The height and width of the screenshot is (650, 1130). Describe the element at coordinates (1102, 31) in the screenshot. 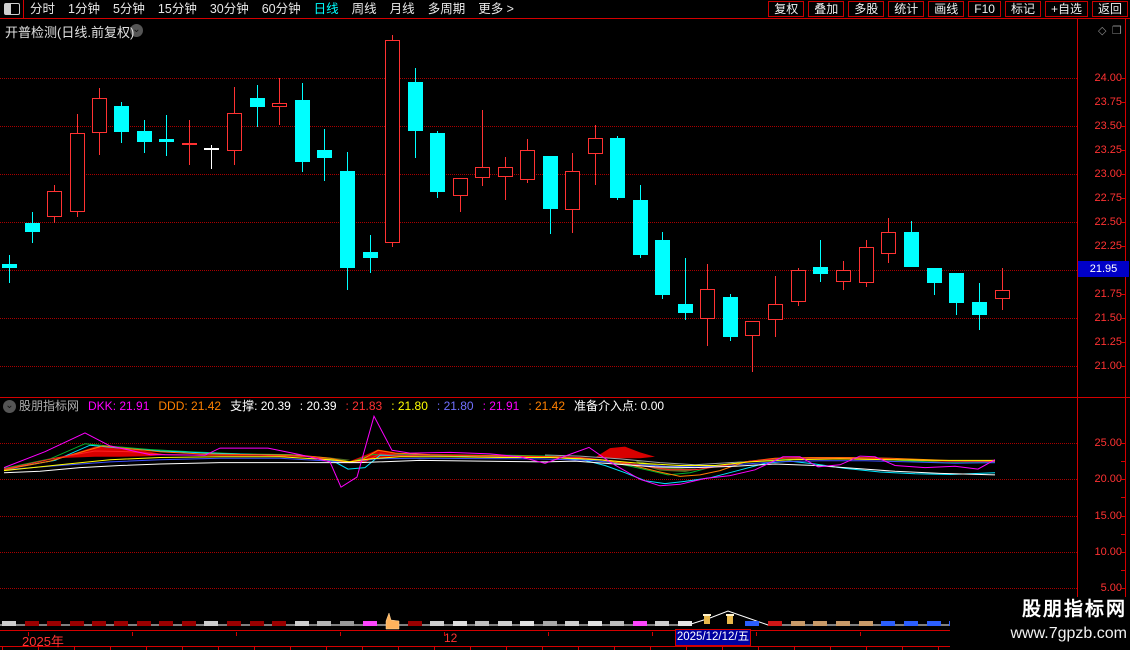

I see `diamond-icon: ◇` at that location.